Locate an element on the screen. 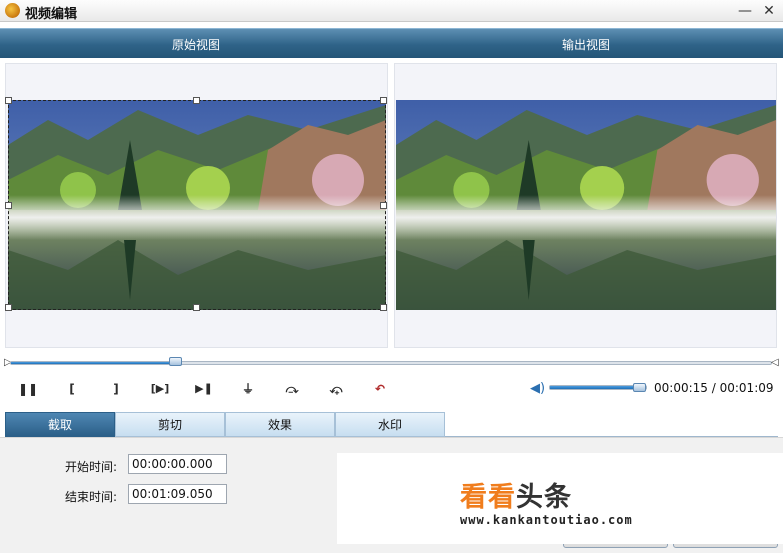  rotate-right-button: ⤼ is located at coordinates (292, 389).